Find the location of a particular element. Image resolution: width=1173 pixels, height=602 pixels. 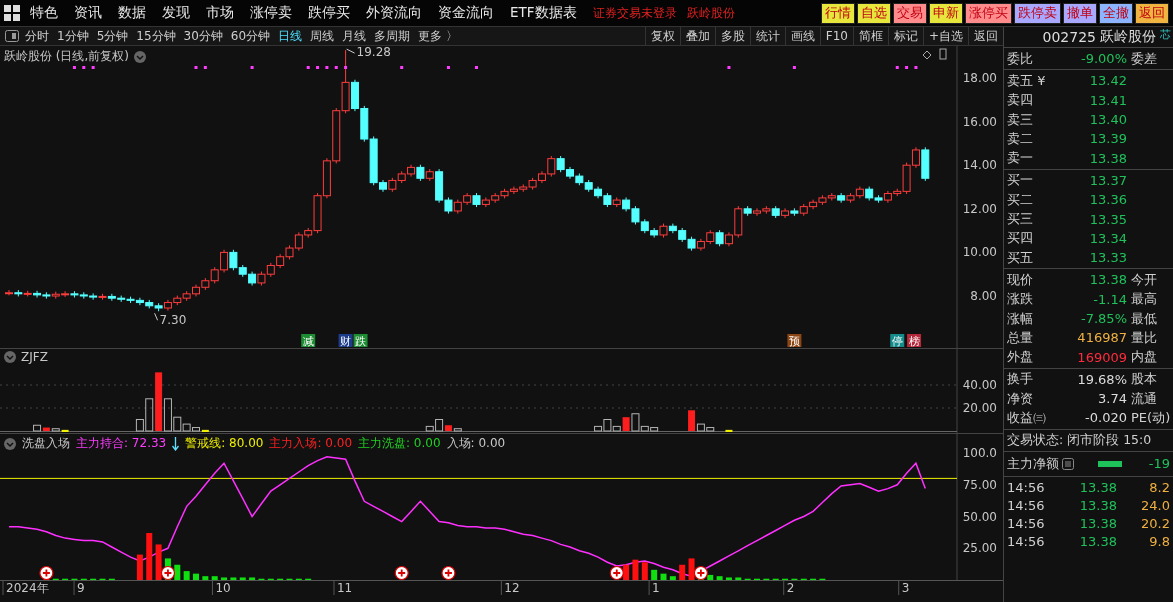

legend-value: 主力洗盘: 0.00 is located at coordinates (399, 443).